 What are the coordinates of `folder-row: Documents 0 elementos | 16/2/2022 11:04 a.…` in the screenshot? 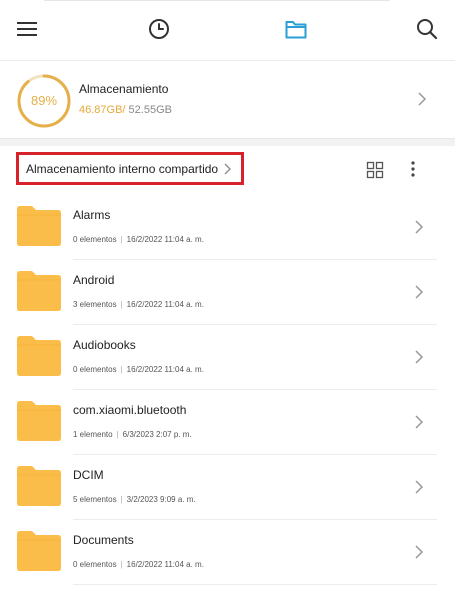 It's located at (227, 552).